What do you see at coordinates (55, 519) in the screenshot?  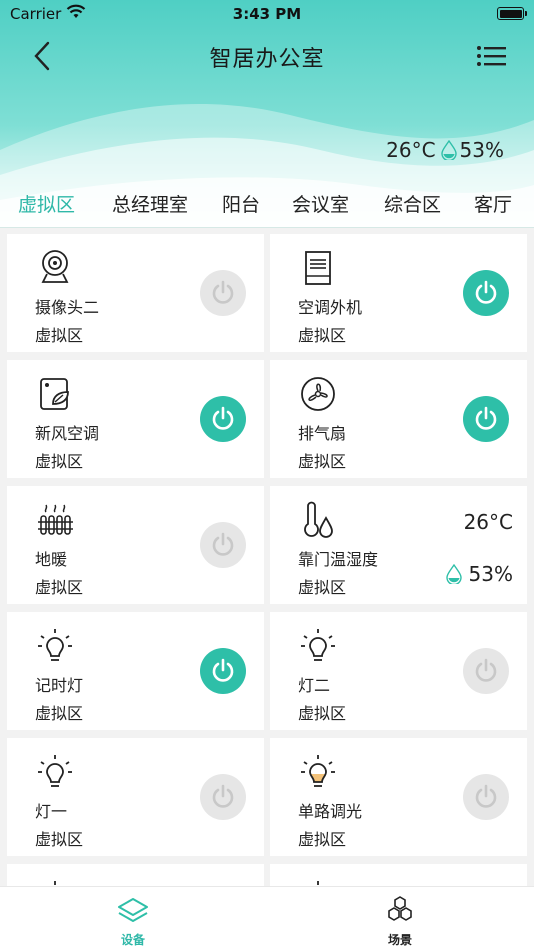 I see `floor-heating-icon` at bounding box center [55, 519].